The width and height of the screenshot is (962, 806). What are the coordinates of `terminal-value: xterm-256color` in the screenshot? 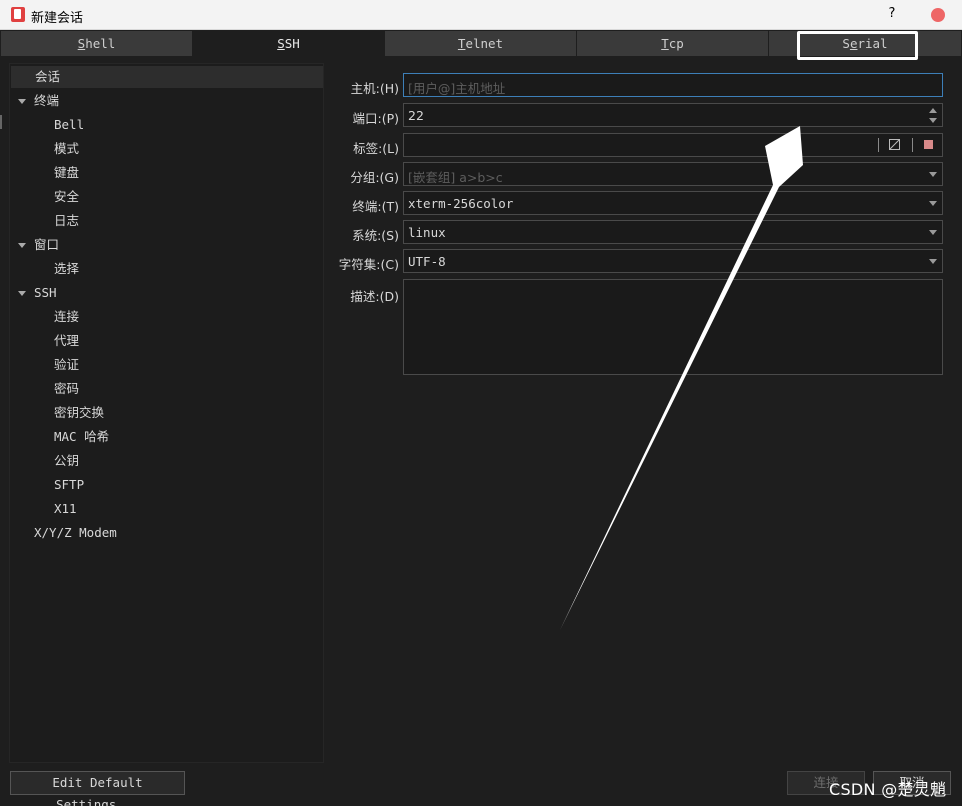 It's located at (461, 203).